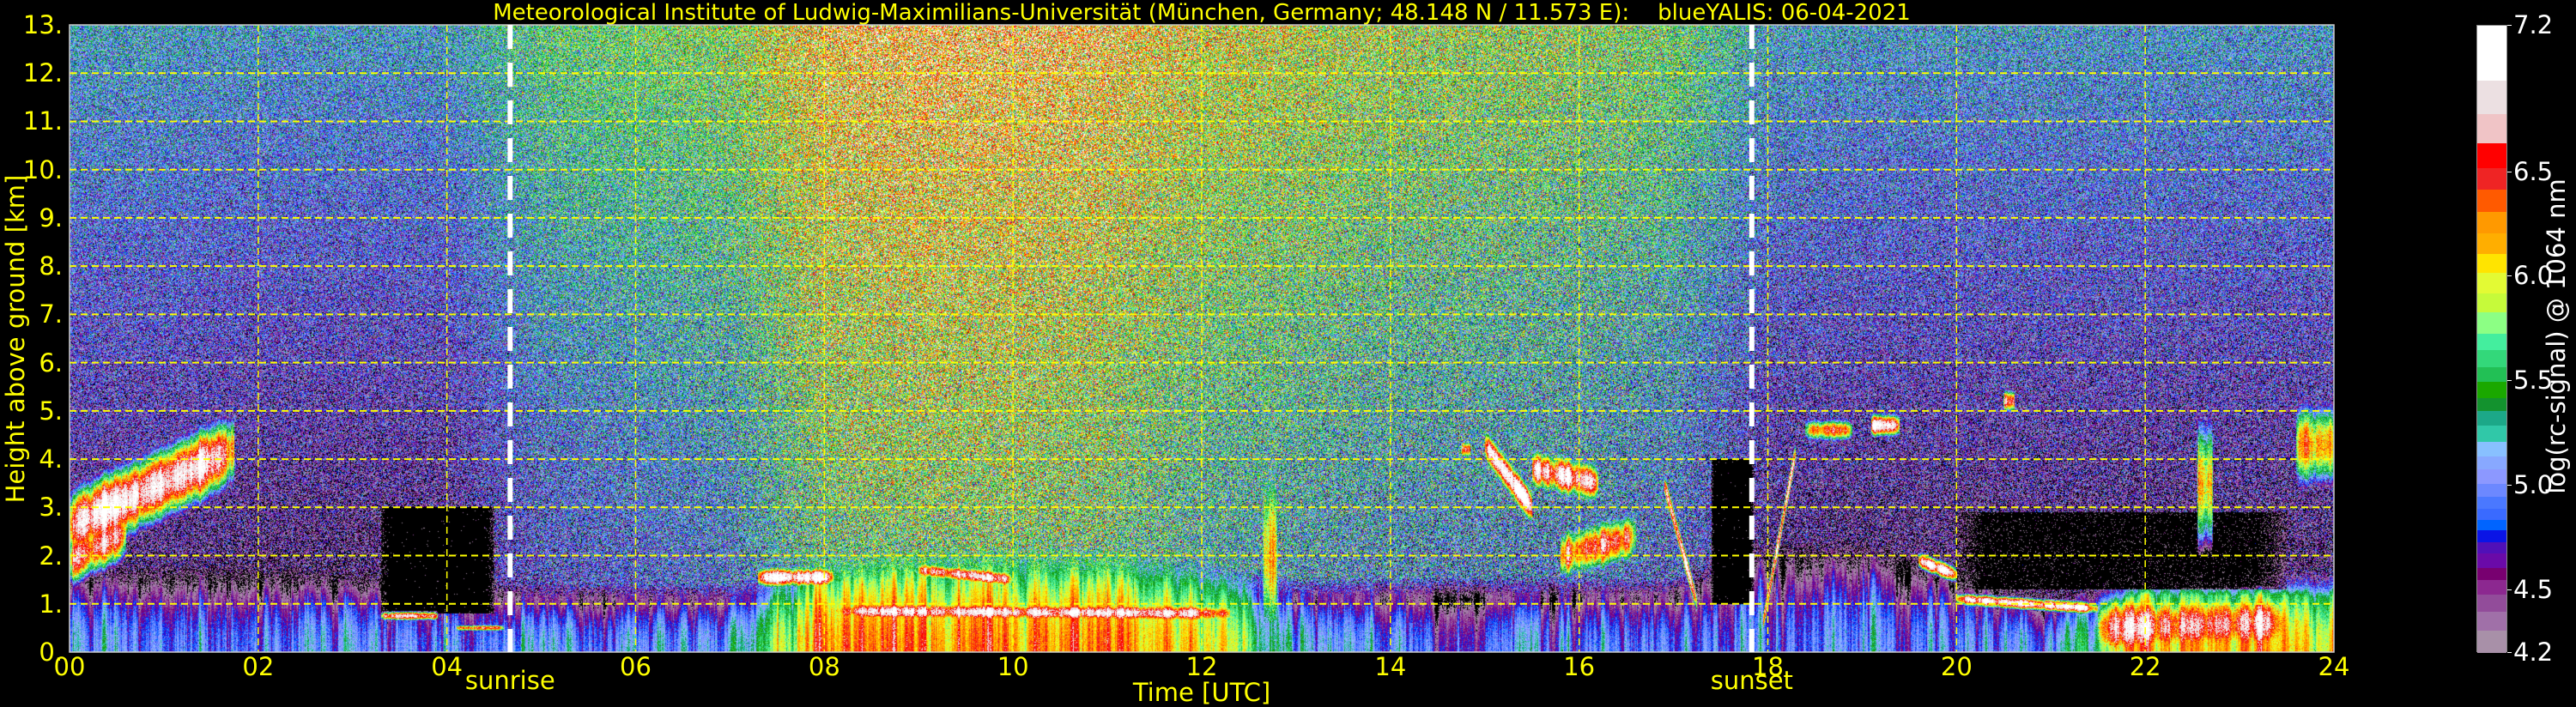  Describe the element at coordinates (1751, 680) in the screenshot. I see `sunset-label: sunset` at that location.